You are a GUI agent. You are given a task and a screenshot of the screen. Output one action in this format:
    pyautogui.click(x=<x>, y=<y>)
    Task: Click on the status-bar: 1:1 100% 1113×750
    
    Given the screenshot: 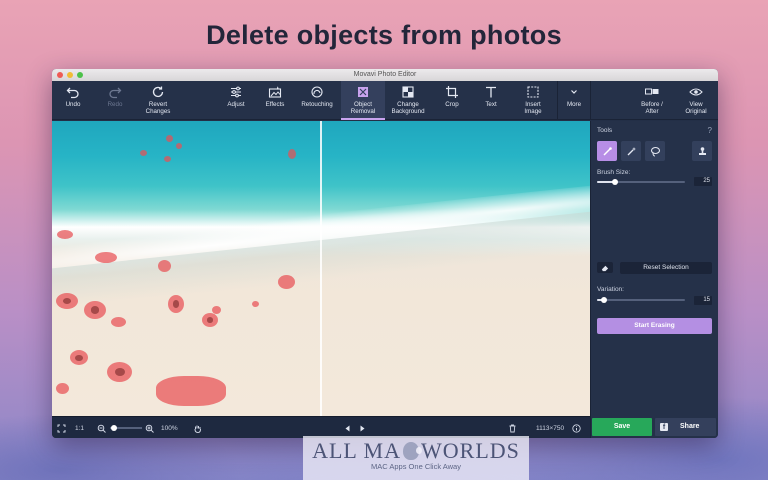 What is the action you would take?
    pyautogui.click(x=321, y=427)
    